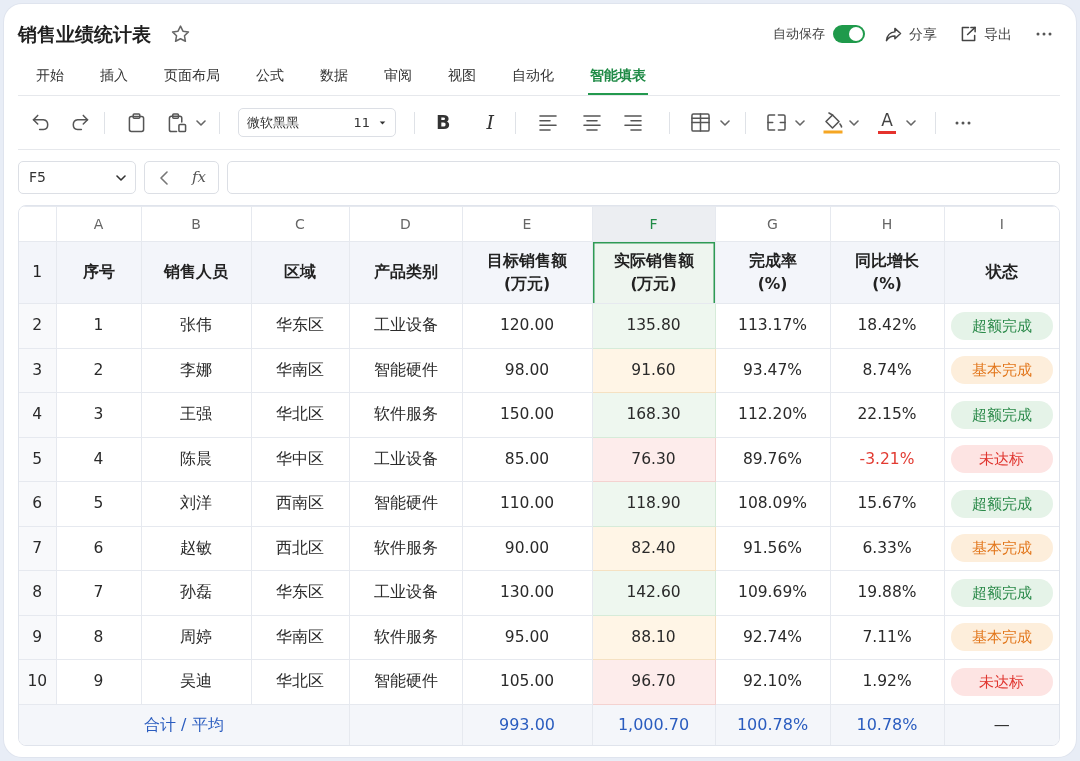 Image resolution: width=1080 pixels, height=761 pixels. What do you see at coordinates (136, 122) in the screenshot?
I see `clipboard-icon` at bounding box center [136, 122].